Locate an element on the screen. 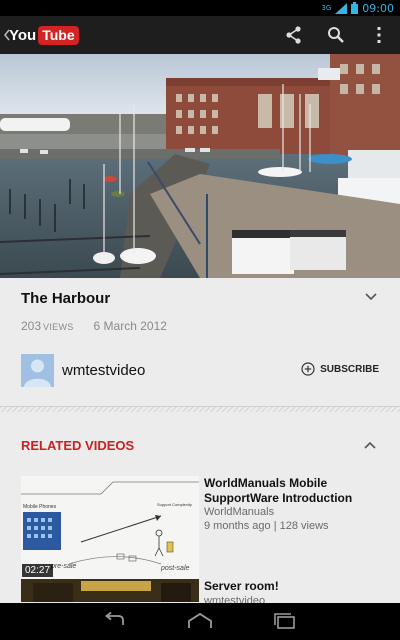  upload-date: 6 March 2012 is located at coordinates (130, 326).